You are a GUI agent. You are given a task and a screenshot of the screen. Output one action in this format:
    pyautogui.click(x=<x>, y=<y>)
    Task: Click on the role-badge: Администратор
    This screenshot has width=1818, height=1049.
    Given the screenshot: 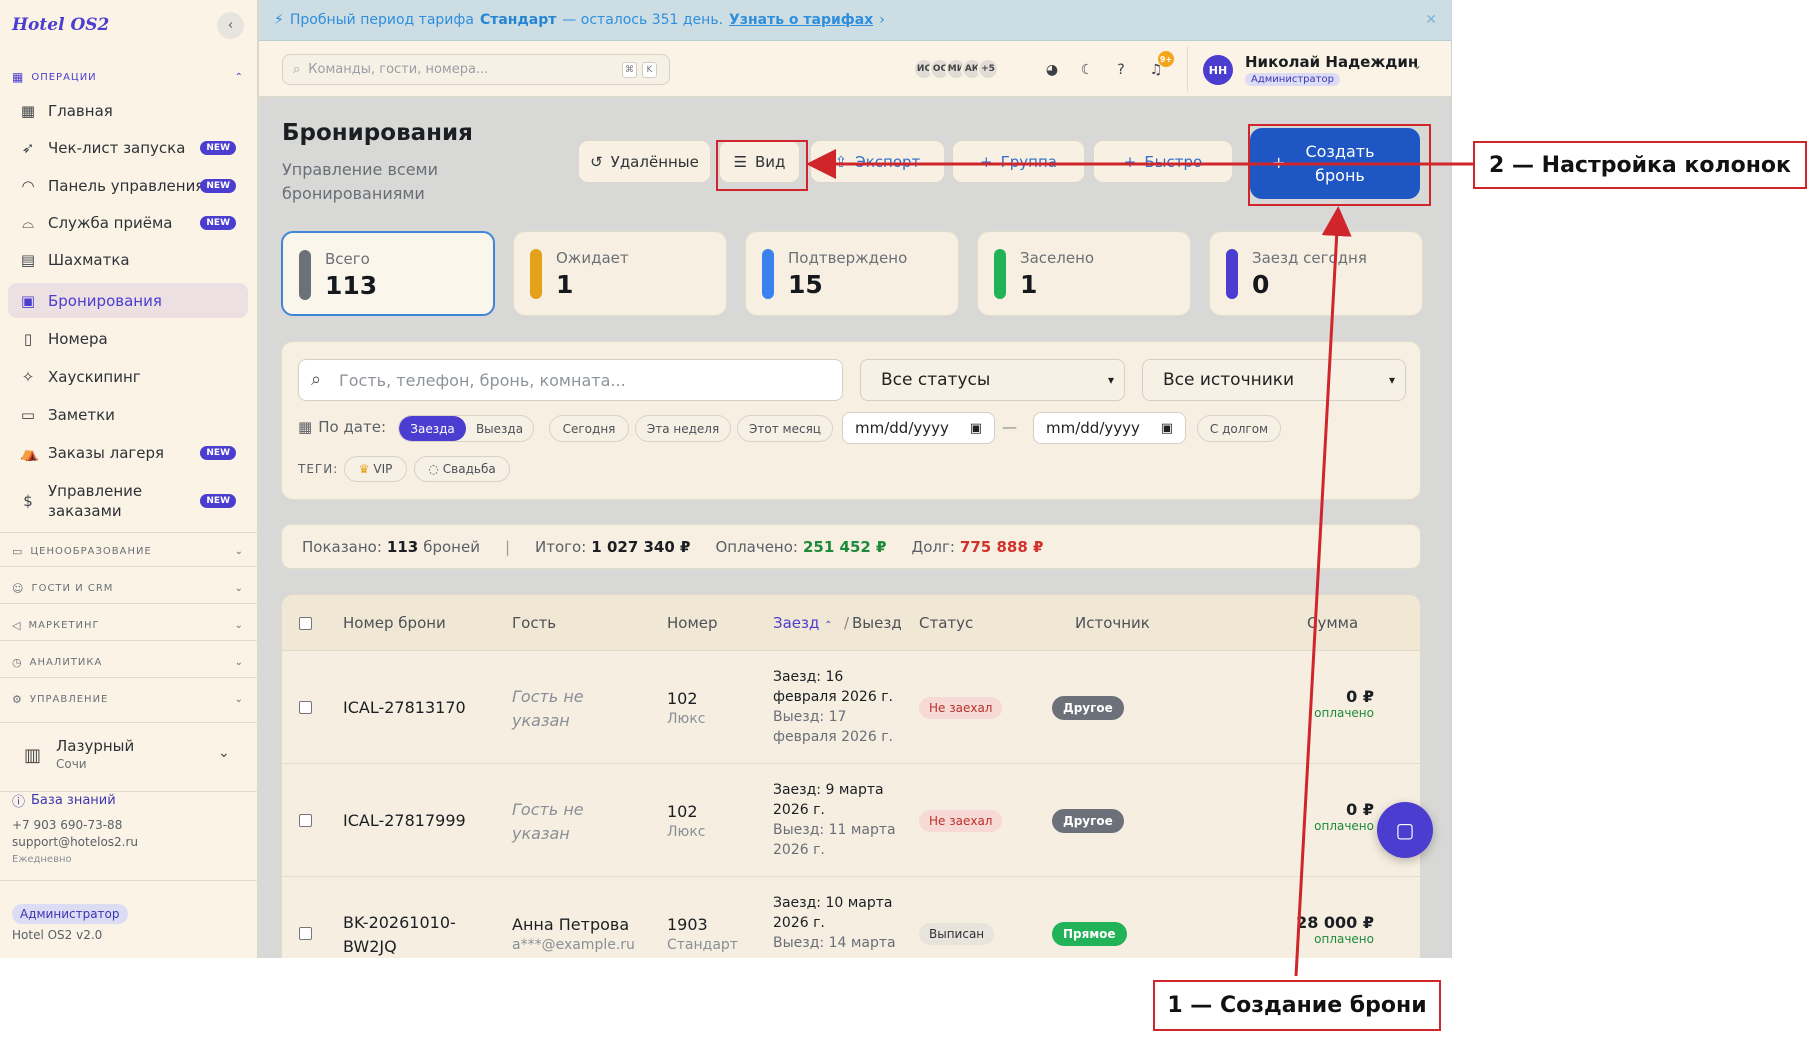 What is the action you would take?
    pyautogui.click(x=70, y=914)
    